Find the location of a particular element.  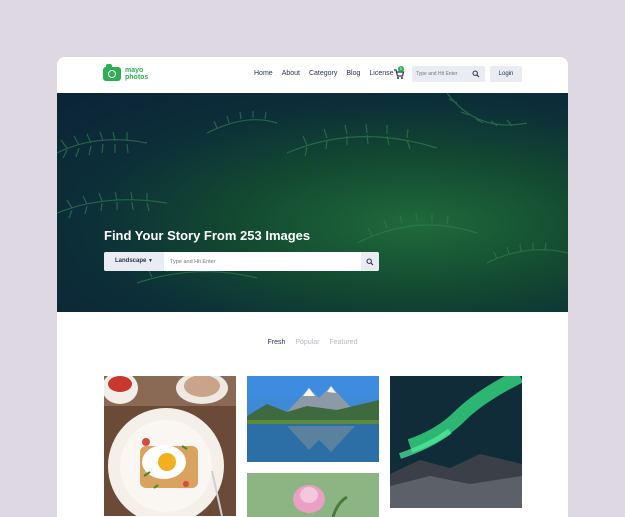

hero-search-input is located at coordinates (250, 262).